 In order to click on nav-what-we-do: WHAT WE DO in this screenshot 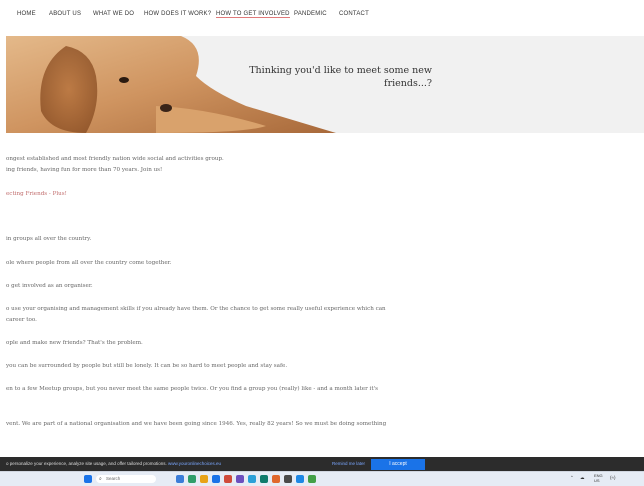, I will do `click(113, 14)`.